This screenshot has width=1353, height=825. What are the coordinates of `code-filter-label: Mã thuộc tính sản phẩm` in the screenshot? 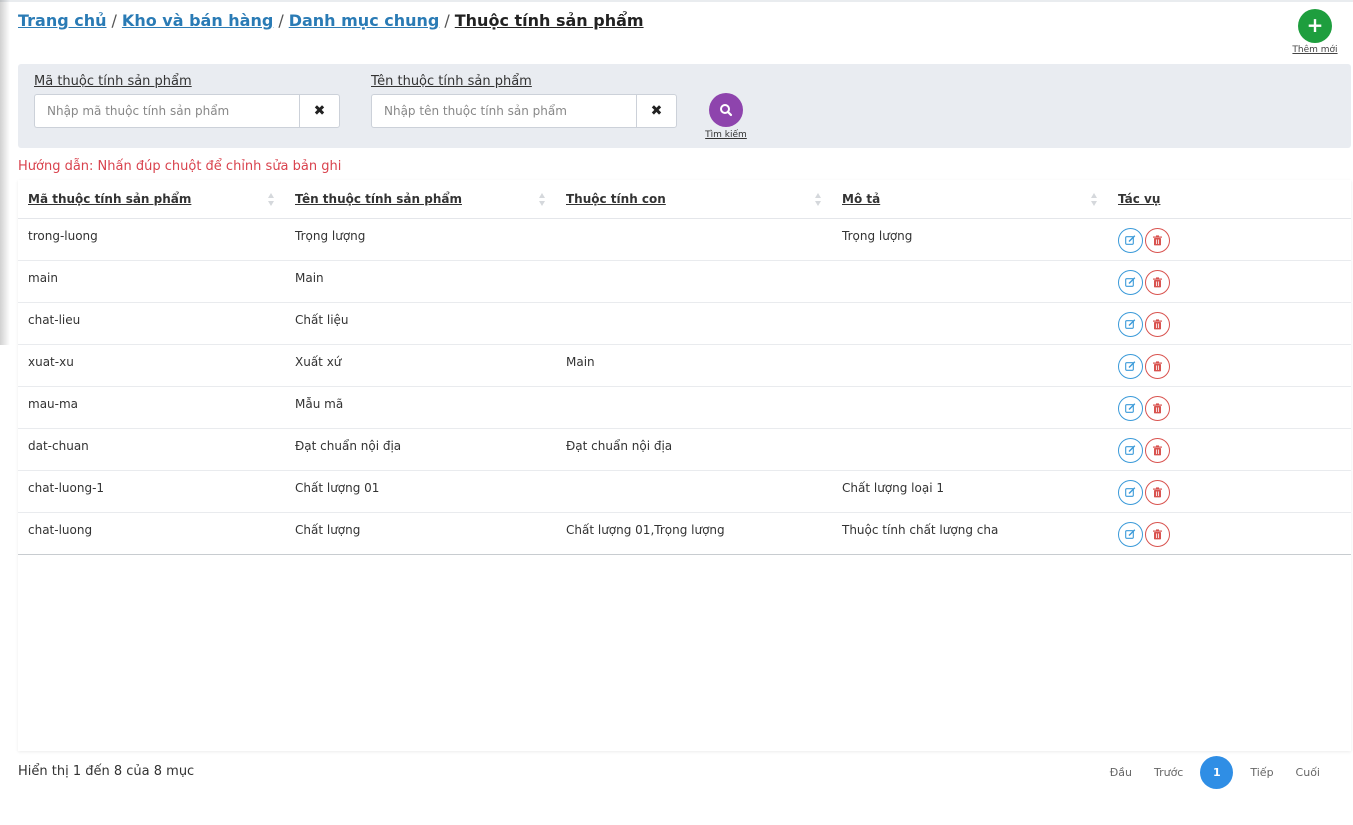 It's located at (113, 81).